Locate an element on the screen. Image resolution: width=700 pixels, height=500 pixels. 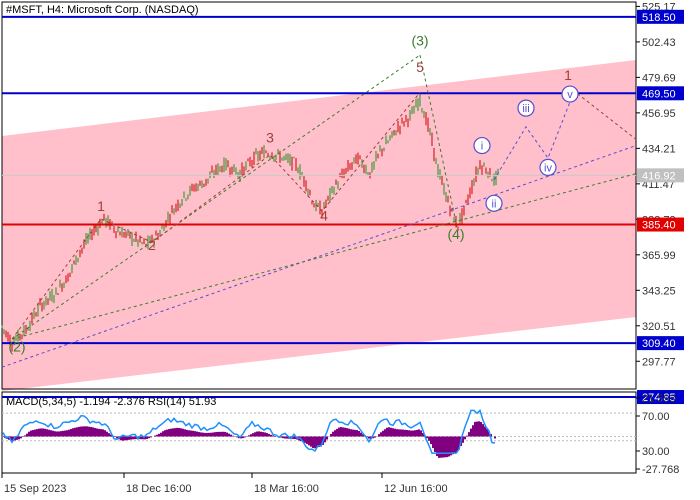
wave-circle-label: v is located at coordinates (570, 95).